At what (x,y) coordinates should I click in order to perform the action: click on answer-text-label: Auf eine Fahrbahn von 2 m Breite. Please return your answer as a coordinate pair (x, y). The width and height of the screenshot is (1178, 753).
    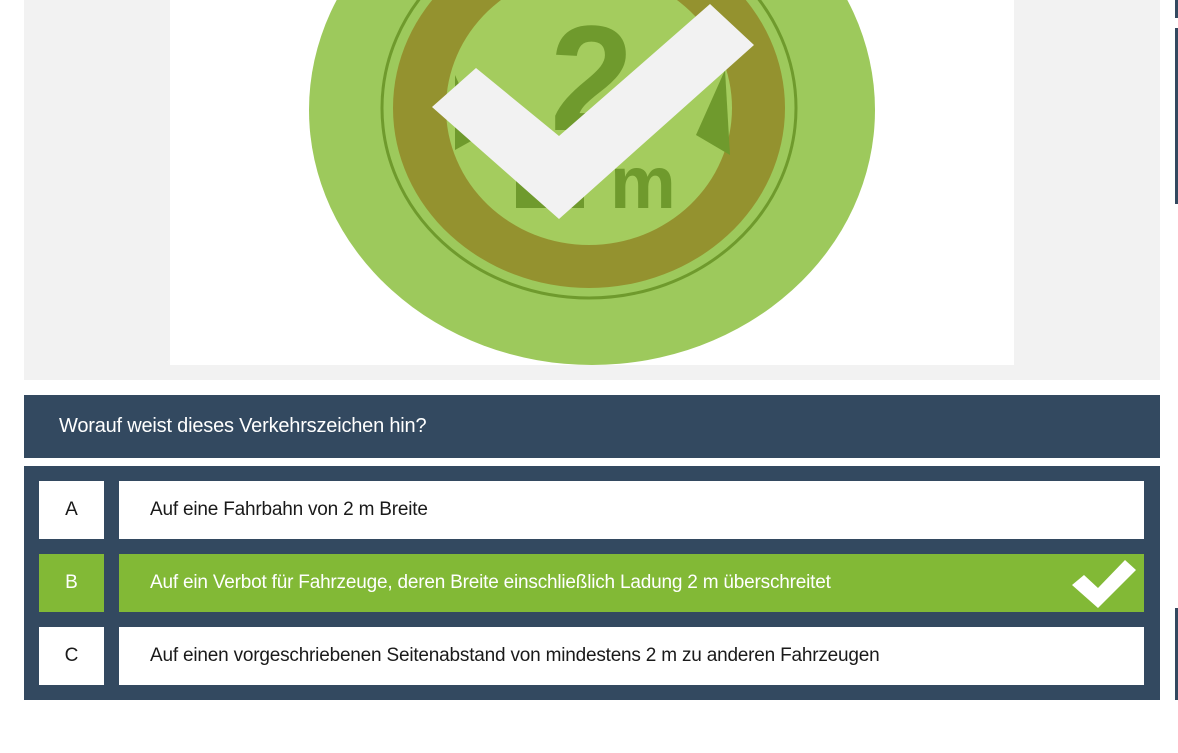
    Looking at the image, I should click on (289, 509).